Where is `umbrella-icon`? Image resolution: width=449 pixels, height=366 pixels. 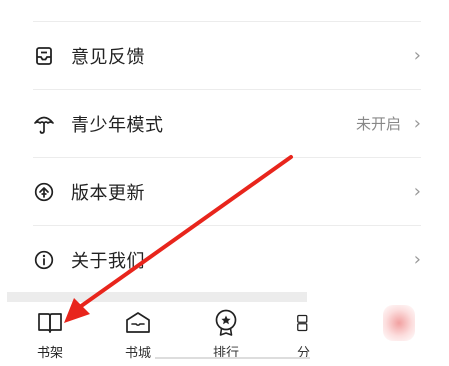
umbrella-icon is located at coordinates (44, 124).